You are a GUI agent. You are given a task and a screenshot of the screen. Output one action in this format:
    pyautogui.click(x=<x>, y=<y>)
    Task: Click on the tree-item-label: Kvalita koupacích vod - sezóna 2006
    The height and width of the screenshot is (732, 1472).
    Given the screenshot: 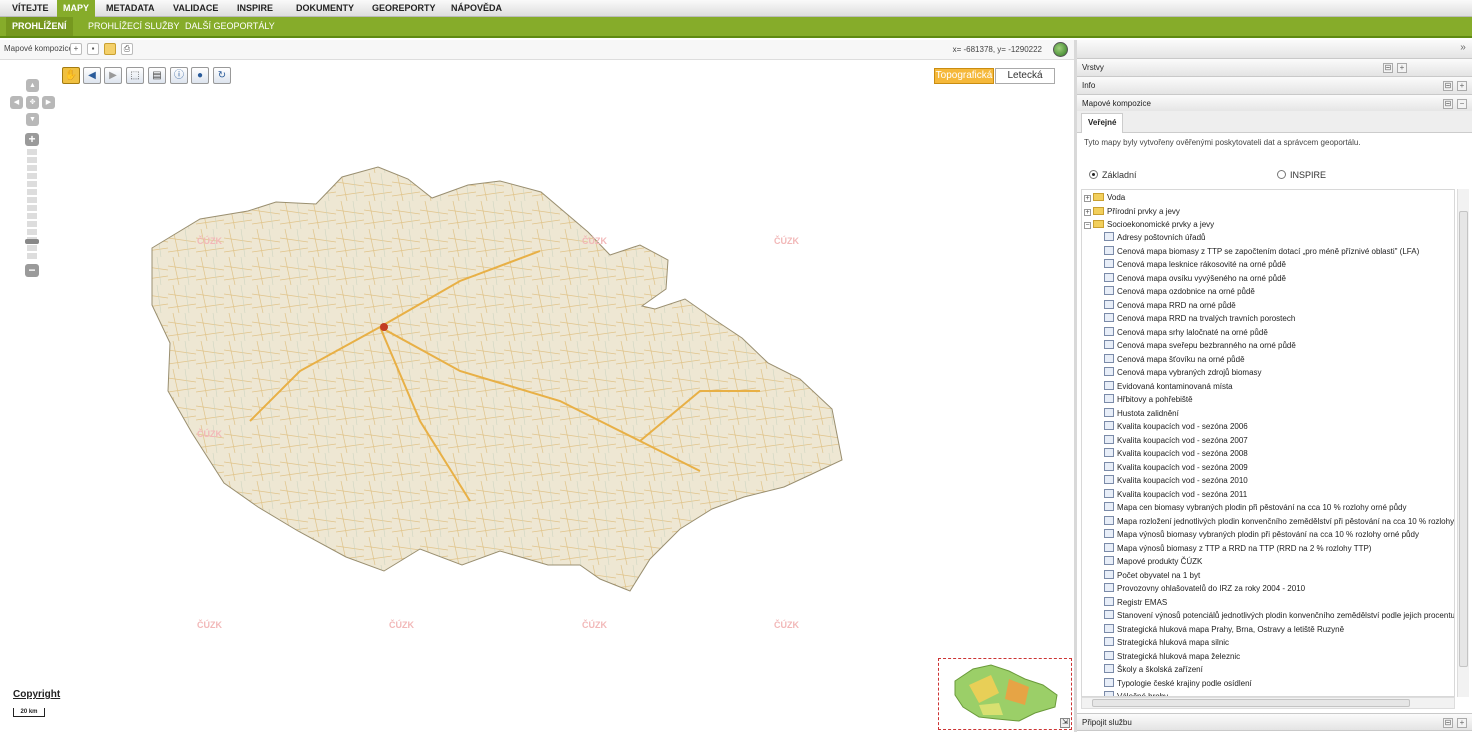 What is the action you would take?
    pyautogui.click(x=1182, y=426)
    